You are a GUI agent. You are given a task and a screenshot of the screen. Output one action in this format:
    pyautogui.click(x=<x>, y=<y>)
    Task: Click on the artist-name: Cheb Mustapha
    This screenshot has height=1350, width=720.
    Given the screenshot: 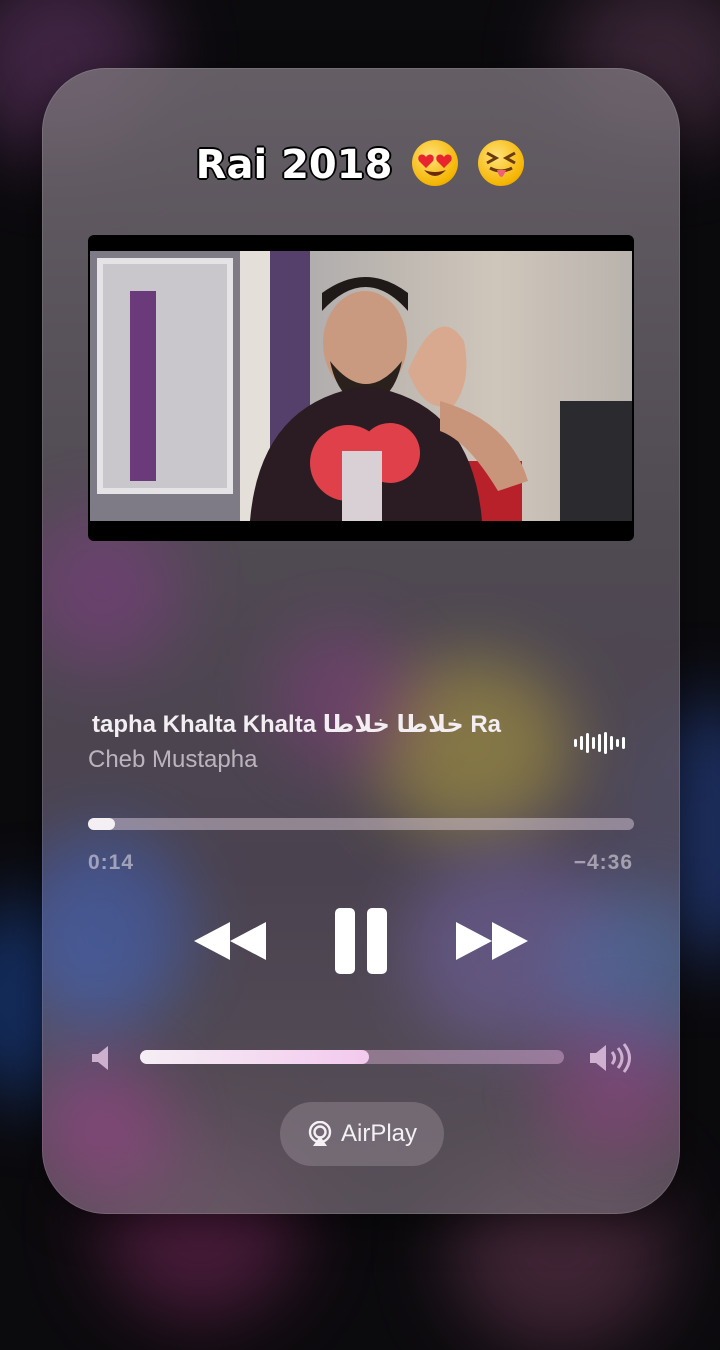 What is the action you would take?
    pyautogui.click(x=172, y=760)
    